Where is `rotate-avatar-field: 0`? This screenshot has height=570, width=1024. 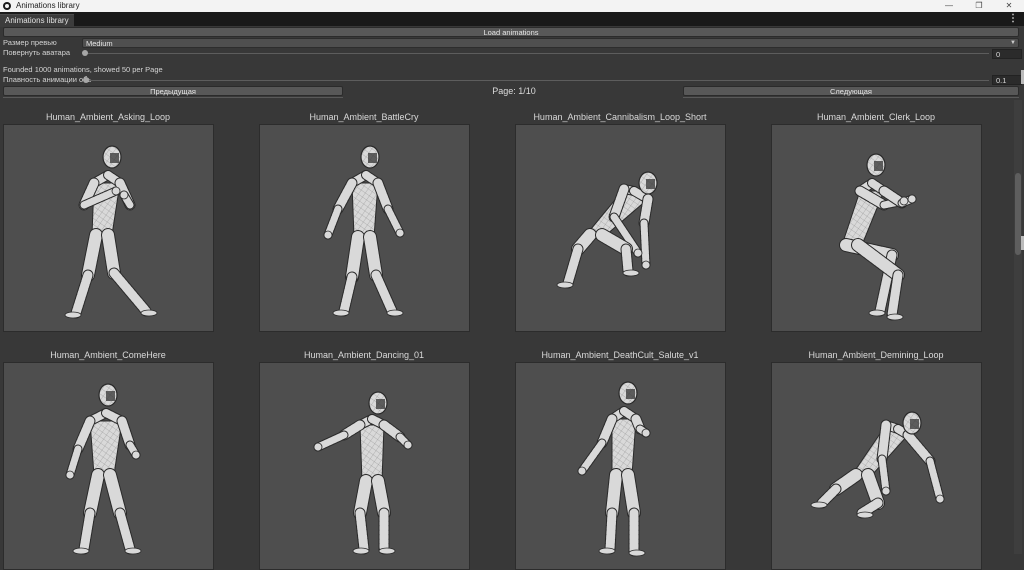 rotate-avatar-field: 0 is located at coordinates (1007, 54).